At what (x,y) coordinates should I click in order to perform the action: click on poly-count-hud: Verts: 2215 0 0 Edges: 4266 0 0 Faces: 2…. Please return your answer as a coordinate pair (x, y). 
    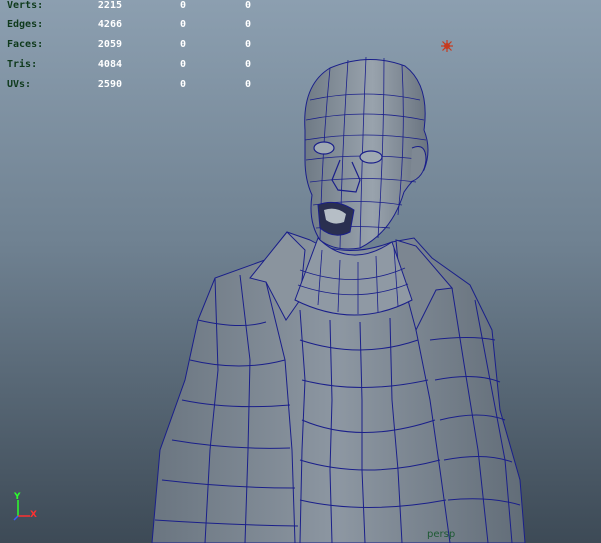
    Looking at the image, I should click on (140, 50).